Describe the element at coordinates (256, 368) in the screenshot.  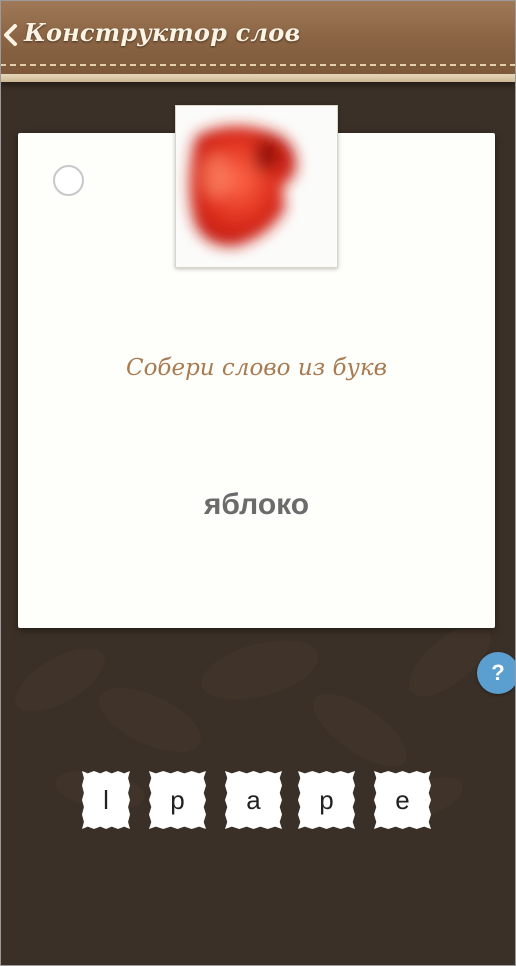
I see `task-prompt: Собери слово из букв` at that location.